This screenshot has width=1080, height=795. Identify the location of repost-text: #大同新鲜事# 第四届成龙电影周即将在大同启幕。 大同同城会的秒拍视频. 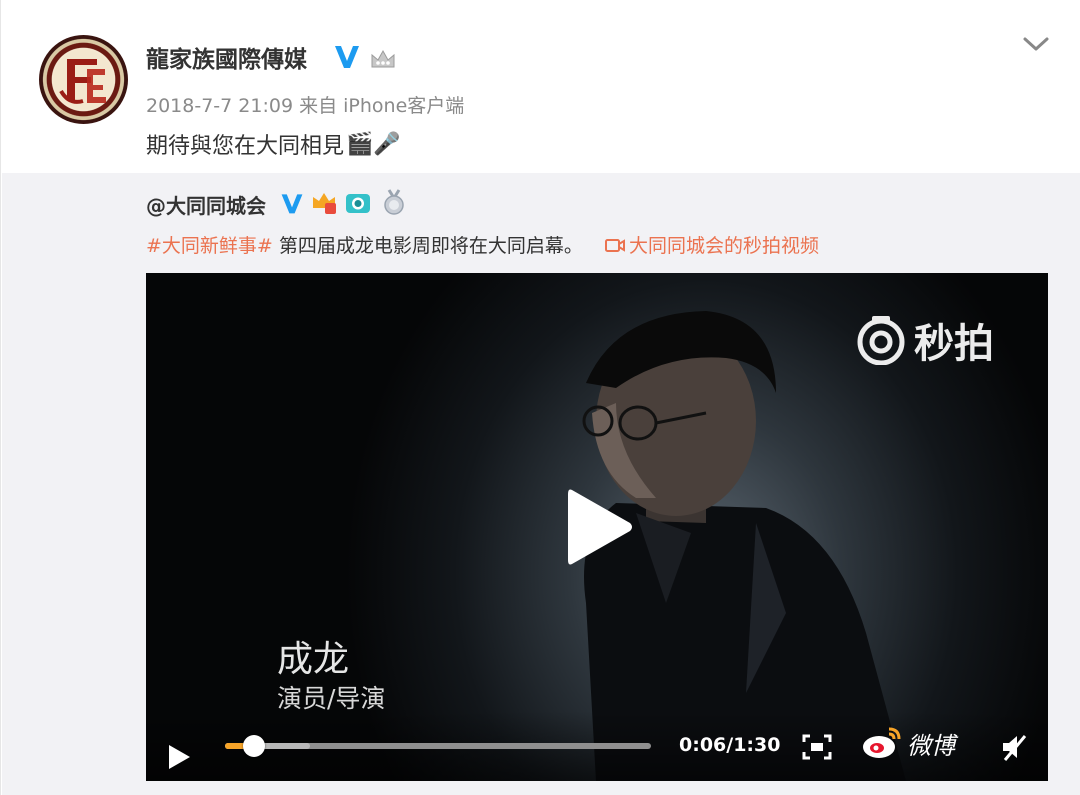
(482, 244).